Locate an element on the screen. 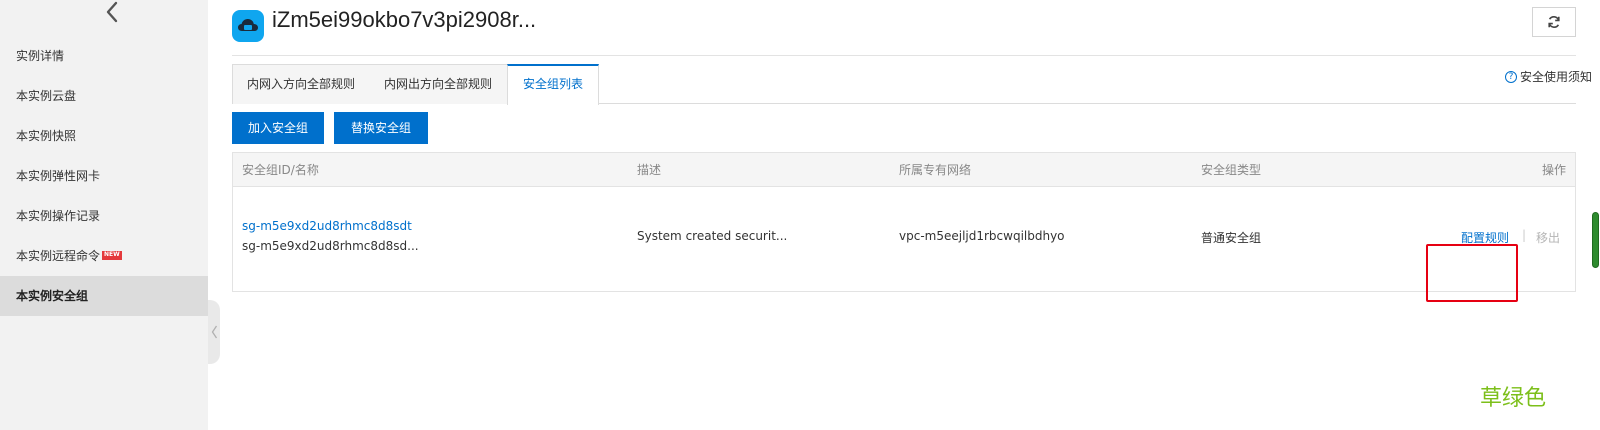 The width and height of the screenshot is (1600, 430). sidebar-item-security-groups: 本实例安全组 is located at coordinates (104, 296).